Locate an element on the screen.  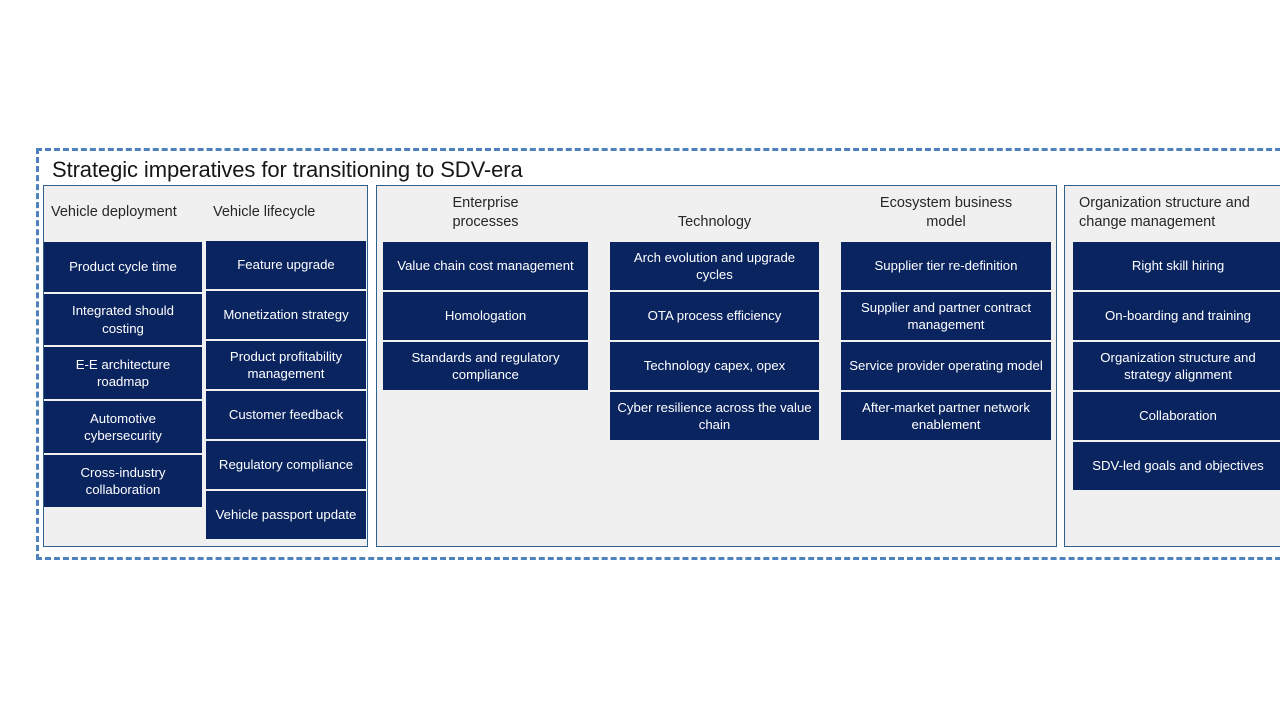
item-box: Automotive cybersecurity is located at coordinates (123, 427).